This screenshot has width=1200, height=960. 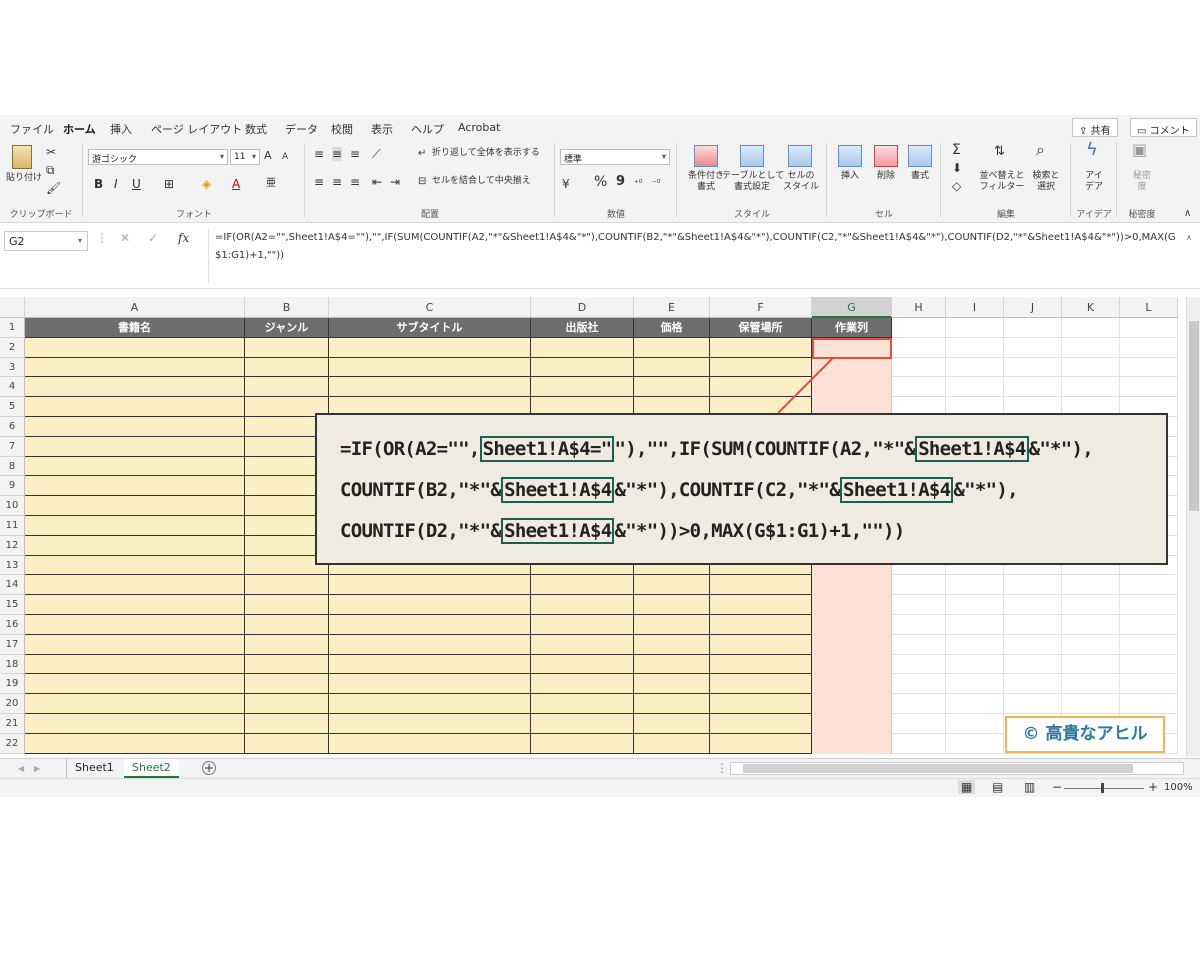 What do you see at coordinates (752, 156) in the screenshot?
I see `format-as-table-icon` at bounding box center [752, 156].